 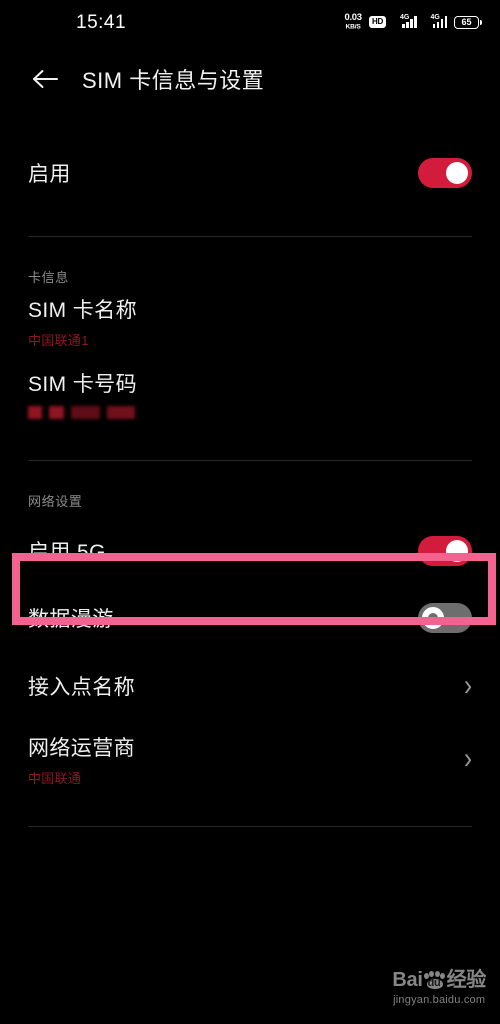 What do you see at coordinates (250, 759) in the screenshot?
I see `carrier-row: 网络运营商 中国联通 ›` at bounding box center [250, 759].